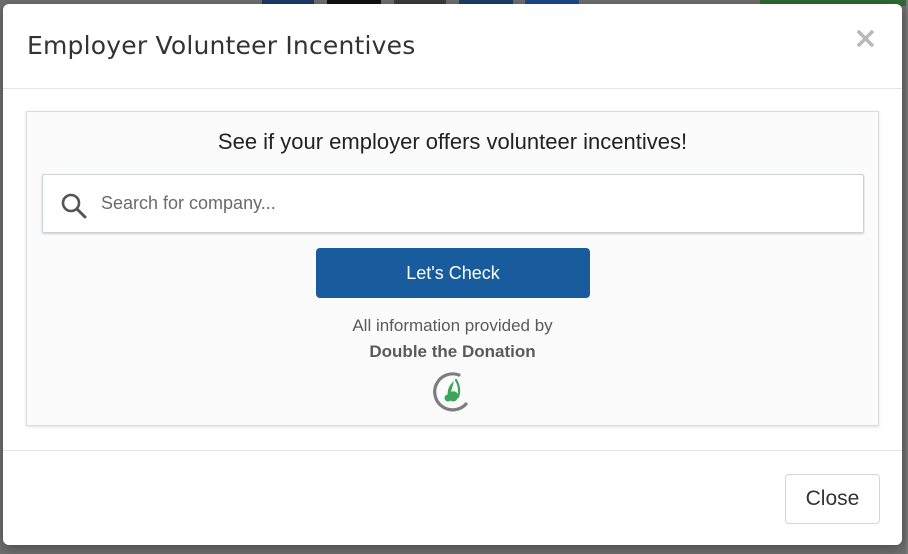  Describe the element at coordinates (832, 499) in the screenshot. I see `close-button: Close` at that location.